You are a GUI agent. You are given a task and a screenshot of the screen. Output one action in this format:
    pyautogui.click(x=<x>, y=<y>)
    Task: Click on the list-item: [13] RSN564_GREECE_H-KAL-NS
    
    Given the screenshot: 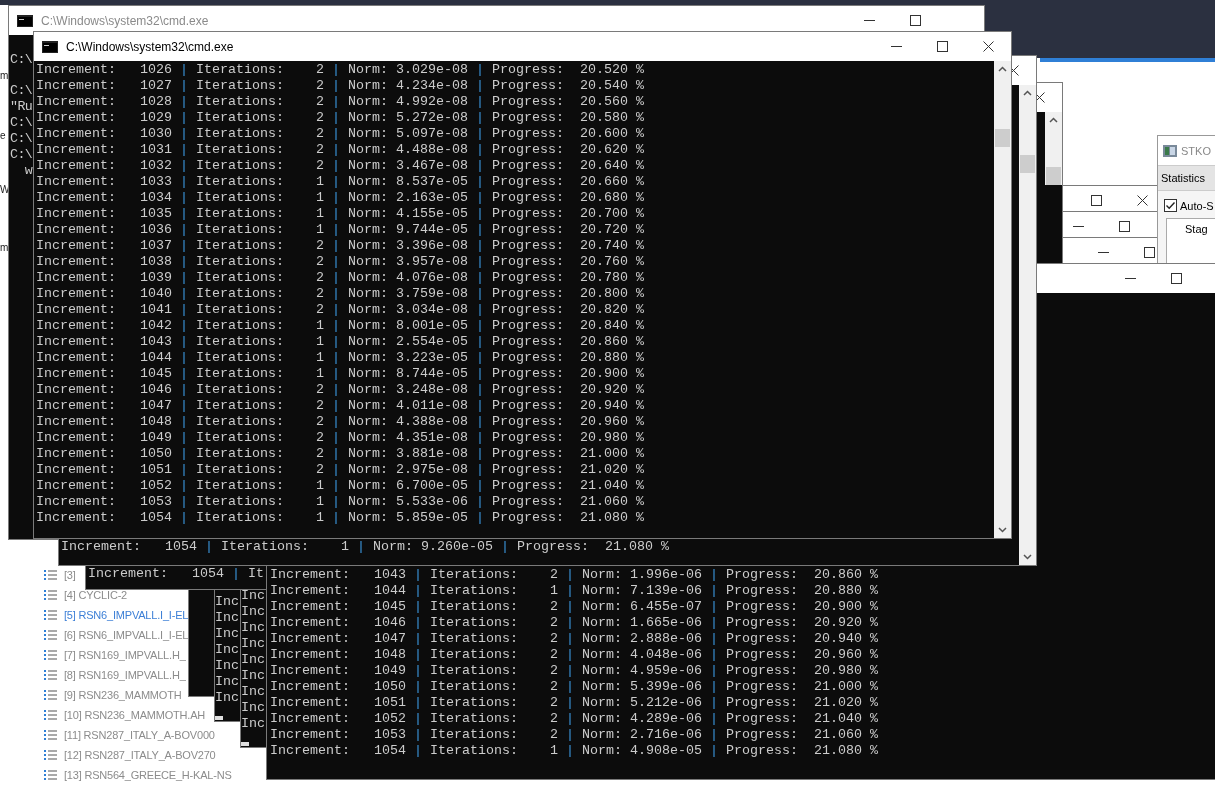 What is the action you would take?
    pyautogui.click(x=148, y=775)
    